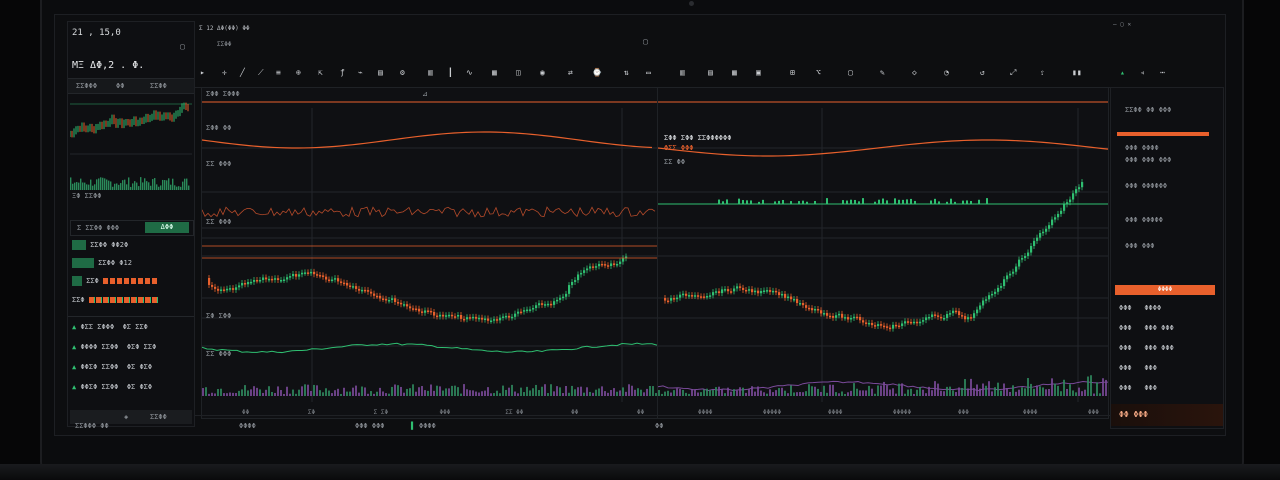 This screenshot has height=480, width=1280. Describe the element at coordinates (648, 74) in the screenshot. I see `order-icon: ▭` at that location.